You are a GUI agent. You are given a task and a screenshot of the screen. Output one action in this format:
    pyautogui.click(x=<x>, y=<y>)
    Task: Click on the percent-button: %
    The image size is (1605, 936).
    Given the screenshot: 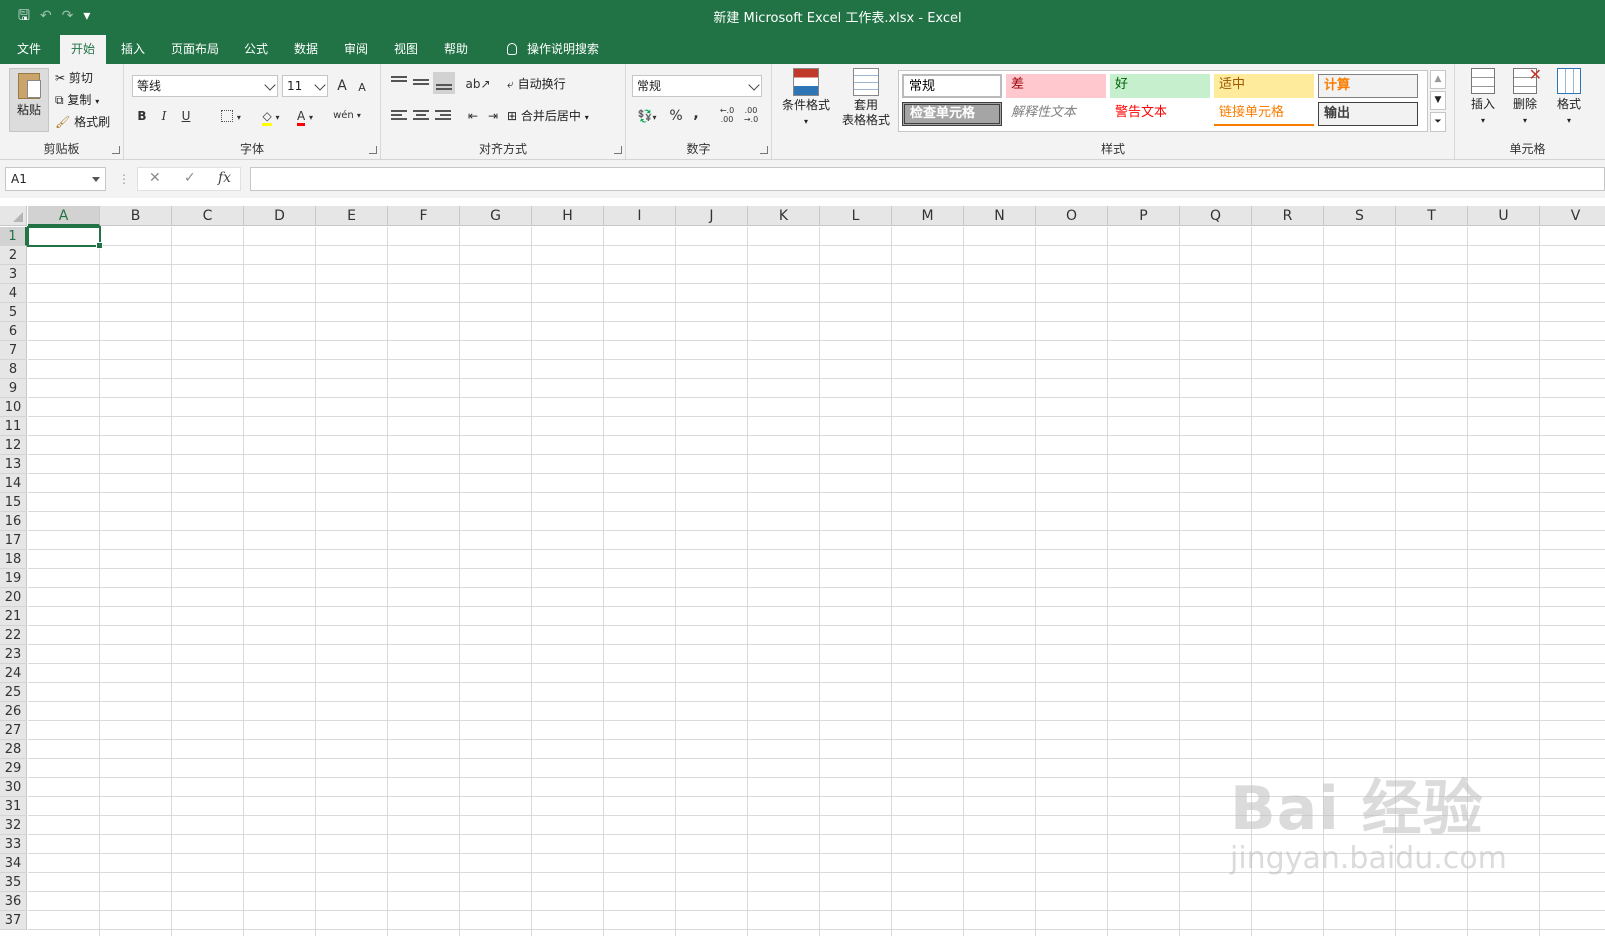 What is the action you would take?
    pyautogui.click(x=676, y=116)
    